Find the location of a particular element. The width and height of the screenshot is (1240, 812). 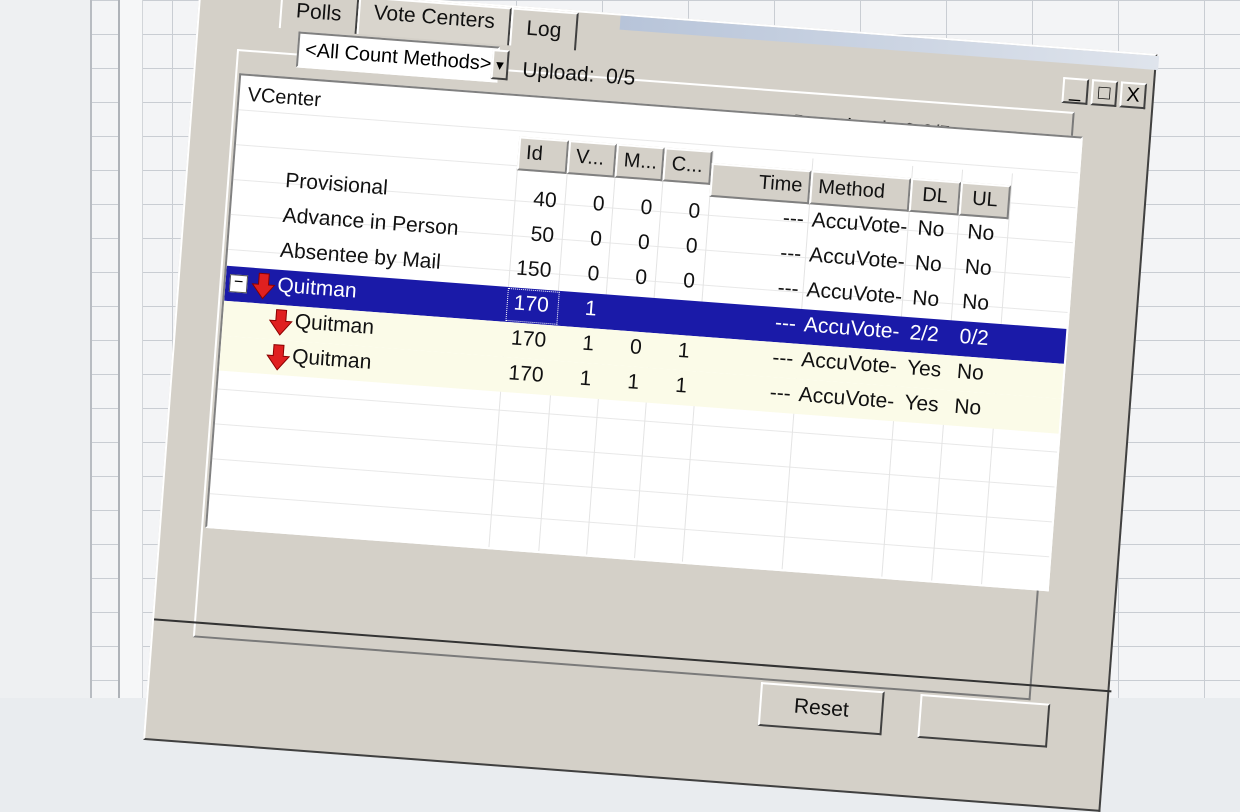

upload-value: 0/5 is located at coordinates (621, 77).